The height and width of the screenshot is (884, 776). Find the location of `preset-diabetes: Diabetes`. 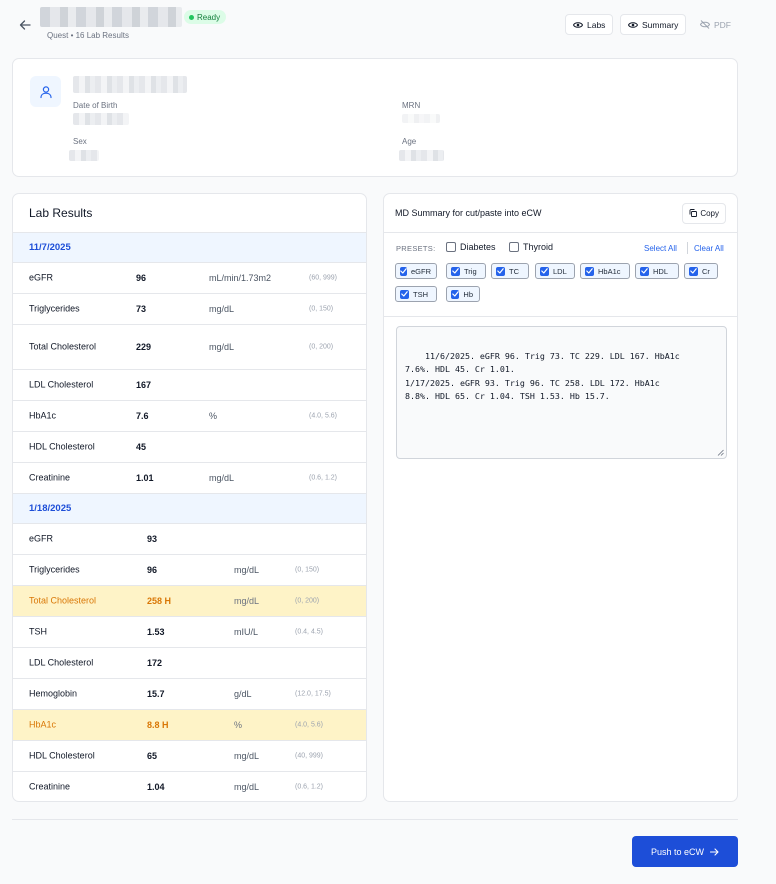

preset-diabetes: Diabetes is located at coordinates (471, 247).